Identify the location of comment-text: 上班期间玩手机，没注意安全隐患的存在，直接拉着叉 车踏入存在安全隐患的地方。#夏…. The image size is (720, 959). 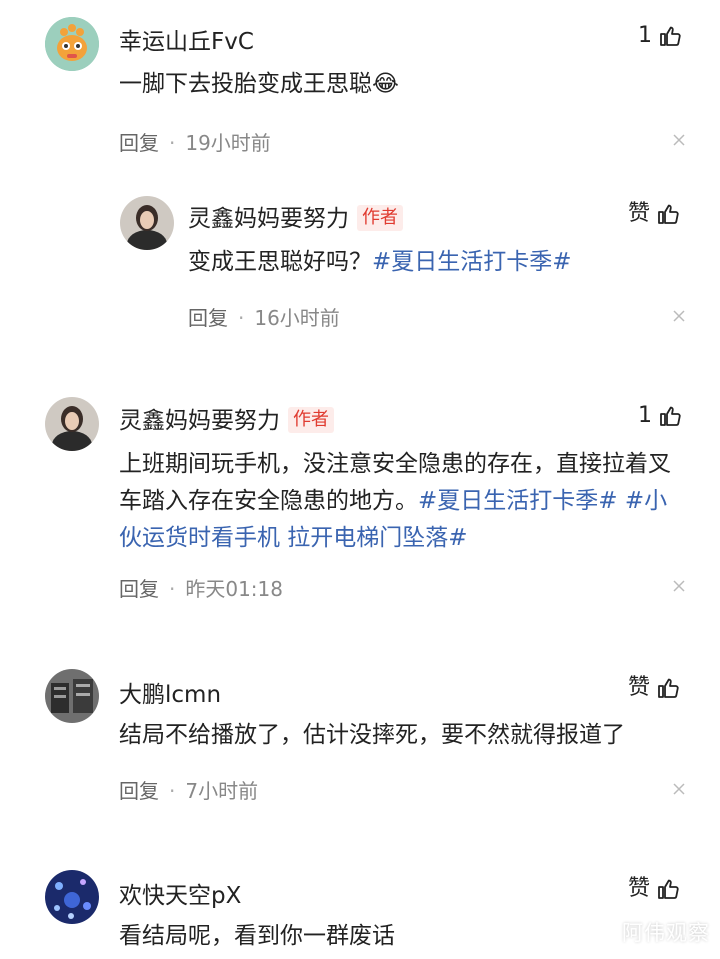
(409, 501).